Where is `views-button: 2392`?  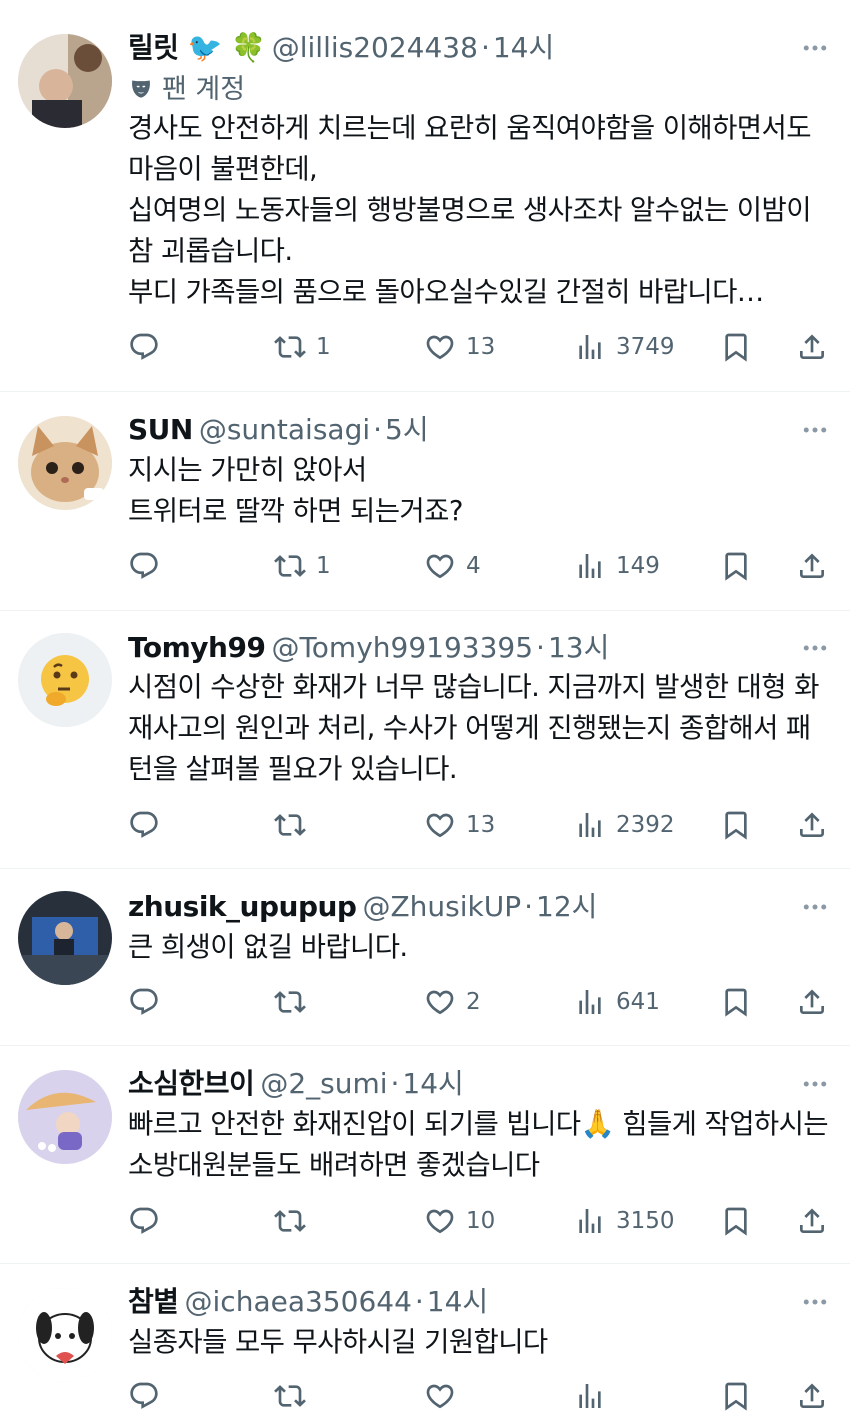 views-button: 2392 is located at coordinates (624, 825).